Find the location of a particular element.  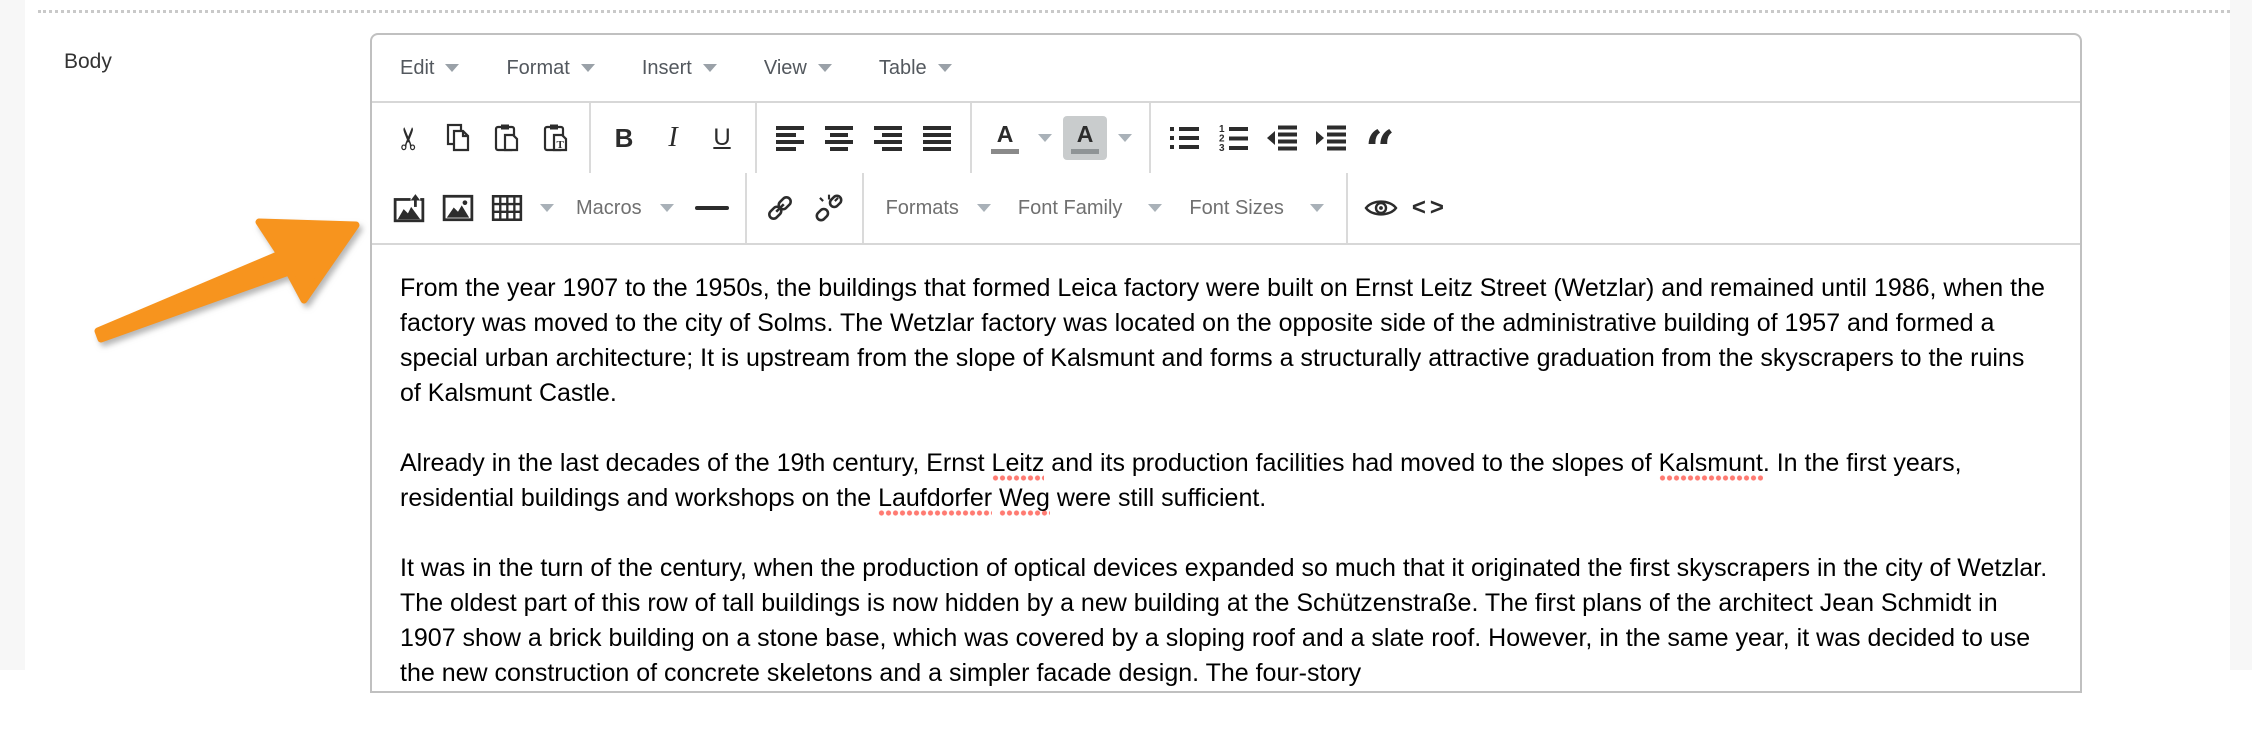

link-icon is located at coordinates (779, 208).